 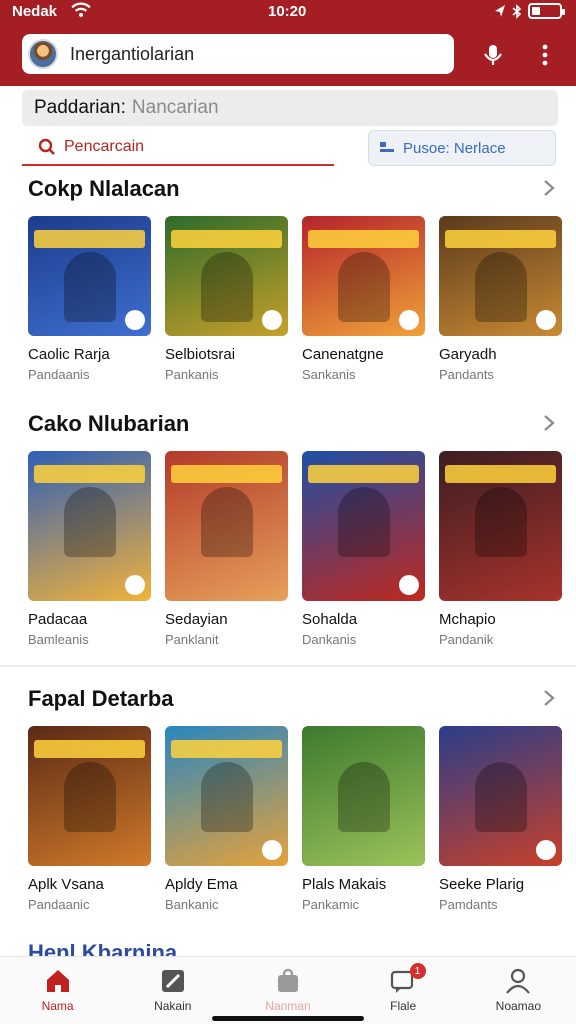 I want to click on nav-item-home: Nama, so click(x=57, y=990).